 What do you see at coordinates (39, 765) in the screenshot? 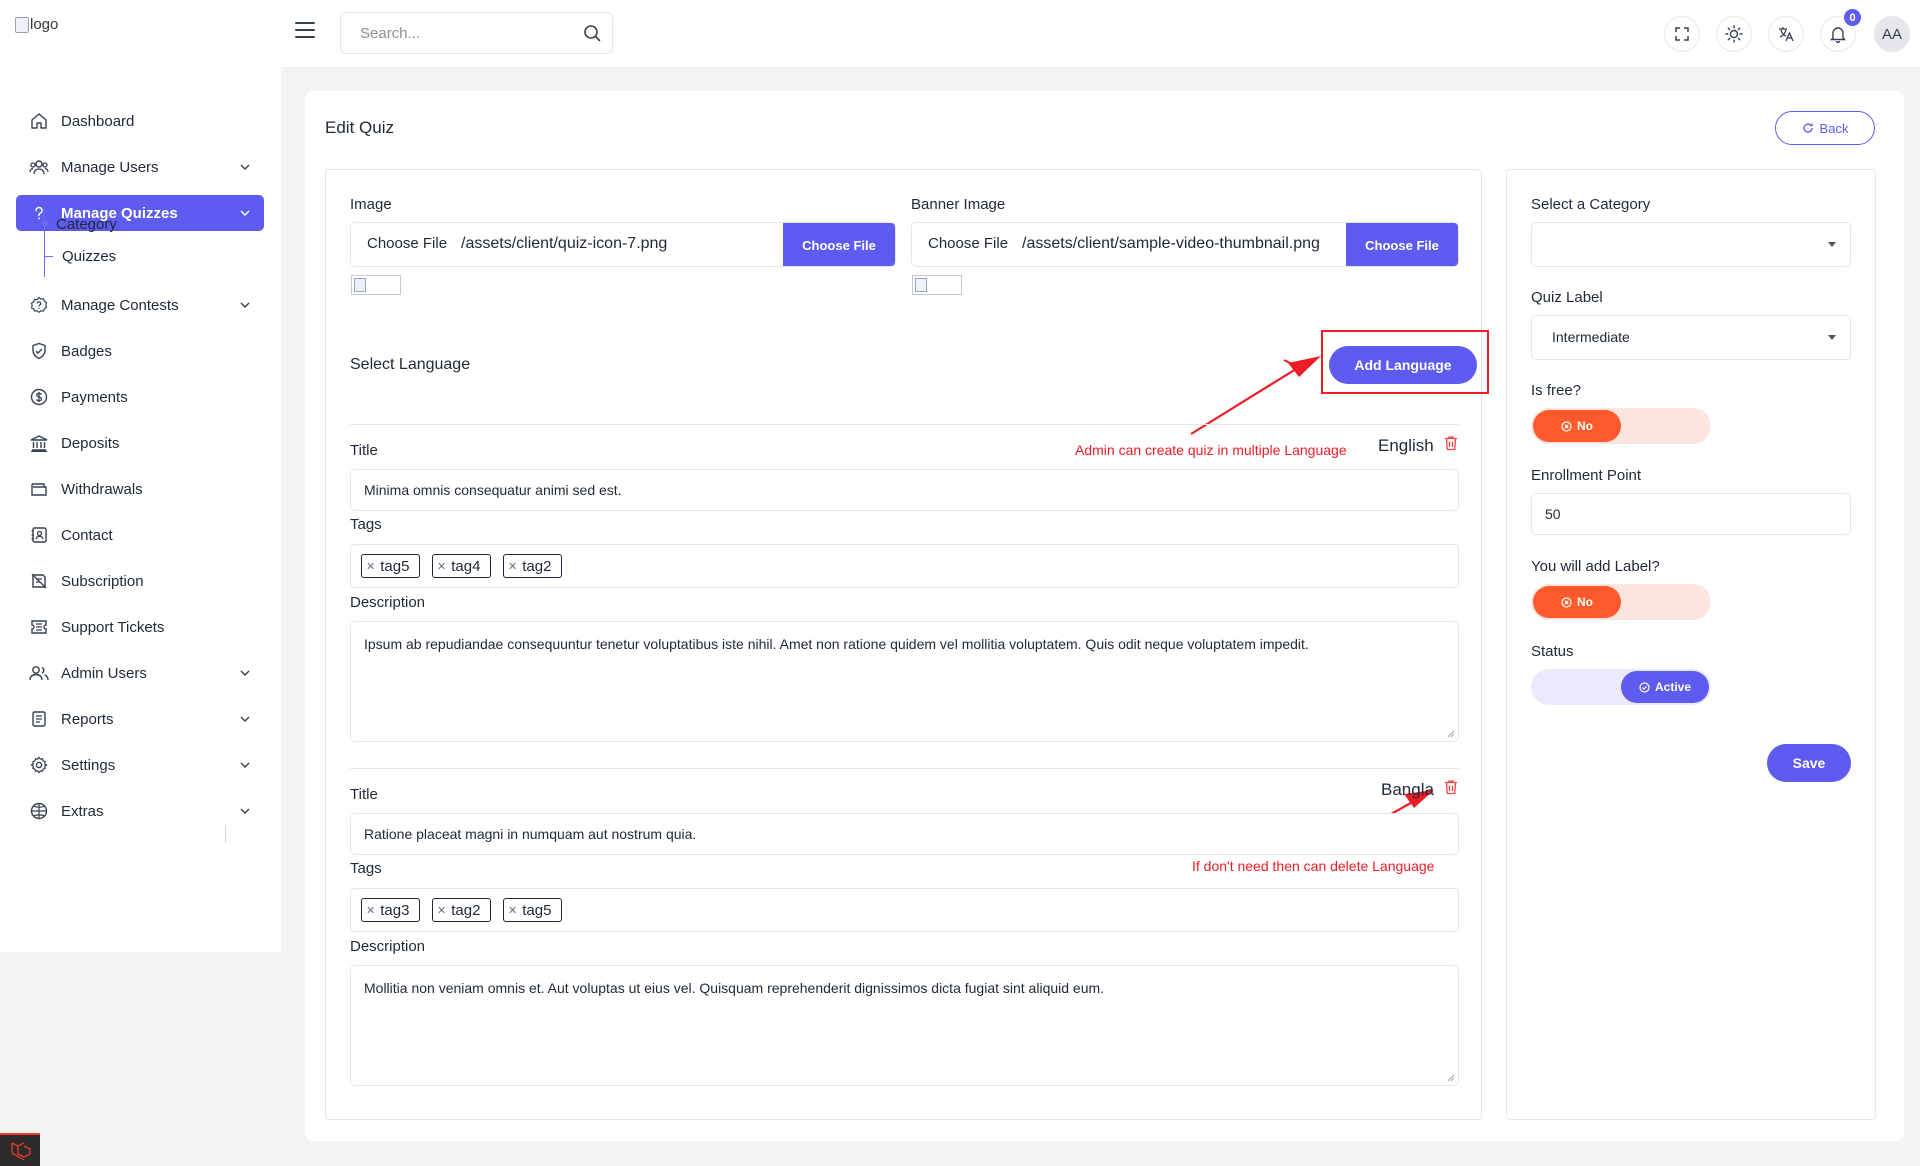
I see `gear-icon` at bounding box center [39, 765].